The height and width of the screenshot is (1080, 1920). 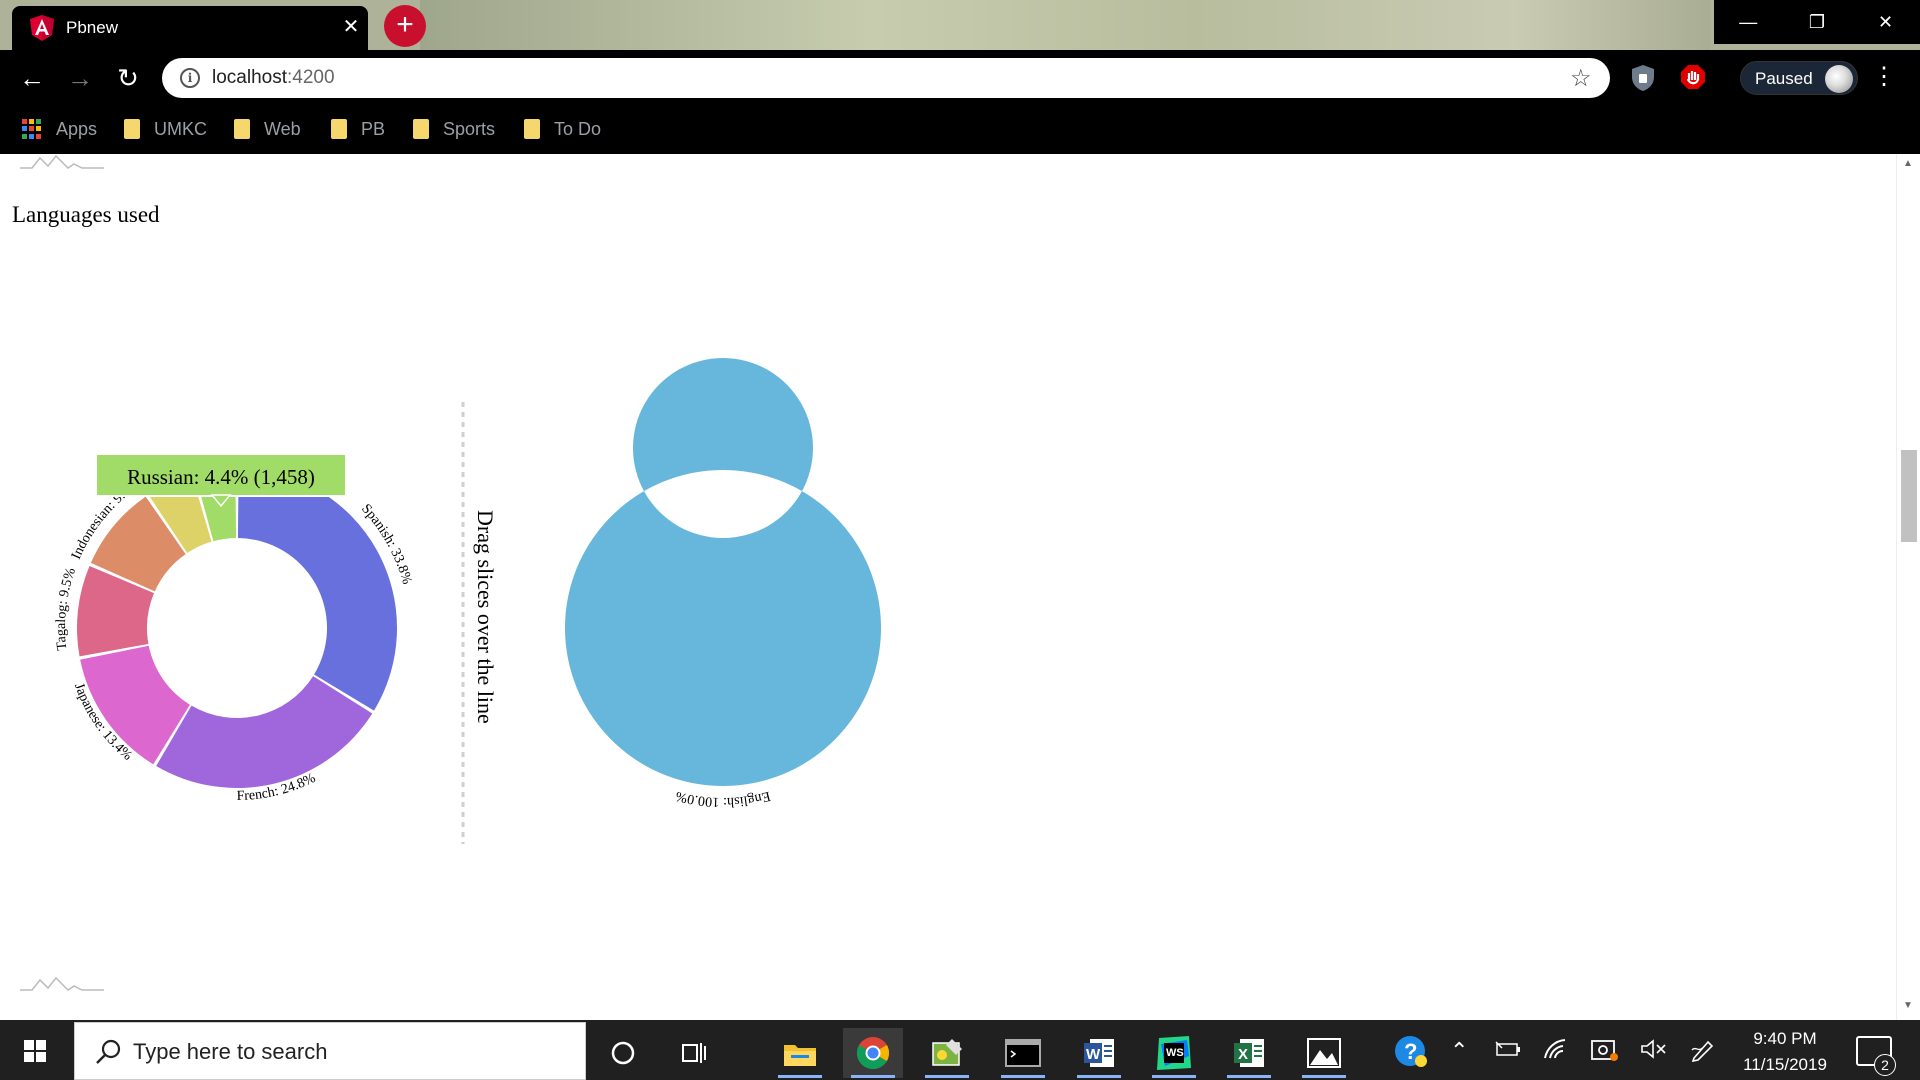 I want to click on reload-icon: ↻, so click(x=128, y=78).